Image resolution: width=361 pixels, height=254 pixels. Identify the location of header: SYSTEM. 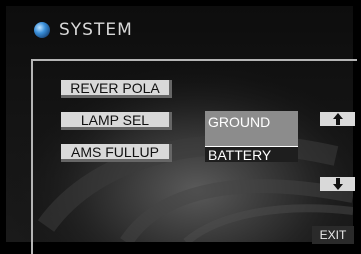
(83, 30).